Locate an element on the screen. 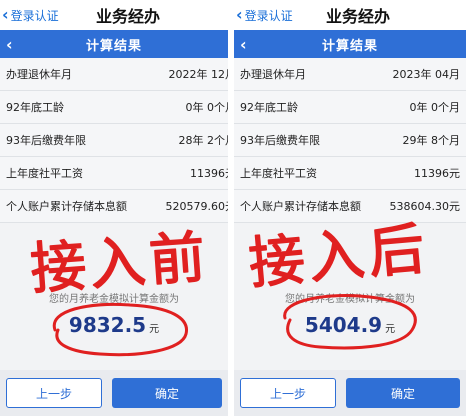  result-value: 9832.5 元 is located at coordinates (114, 325).